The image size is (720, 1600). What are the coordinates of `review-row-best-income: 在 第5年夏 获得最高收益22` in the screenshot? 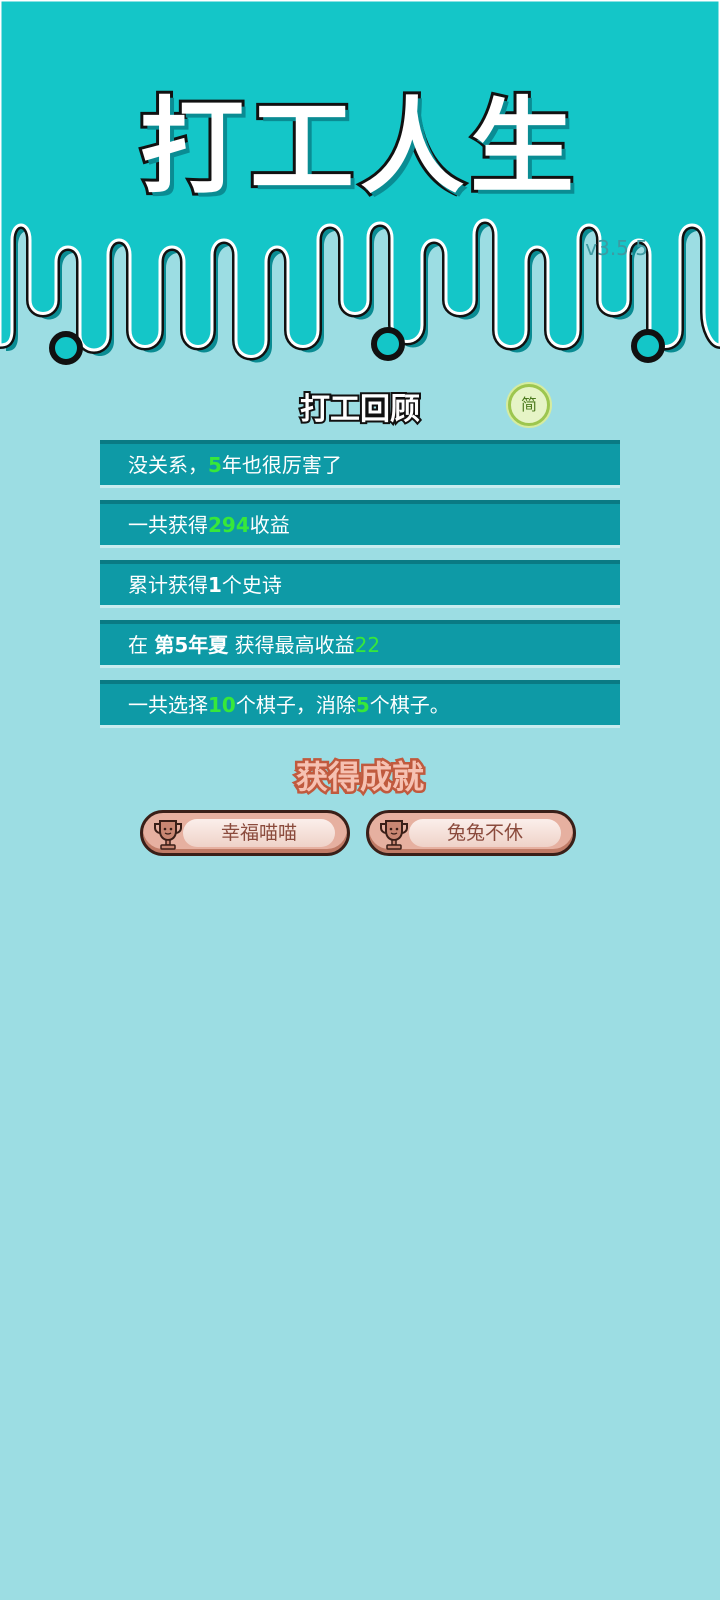 It's located at (360, 644).